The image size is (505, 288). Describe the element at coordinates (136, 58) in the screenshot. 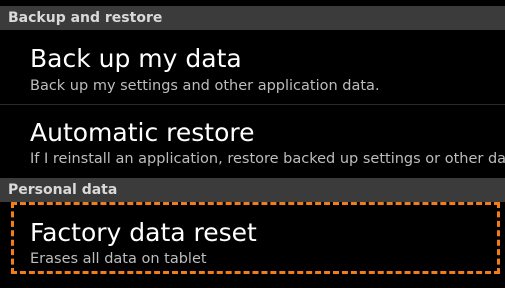

I see `preference-title: Back up my data` at that location.